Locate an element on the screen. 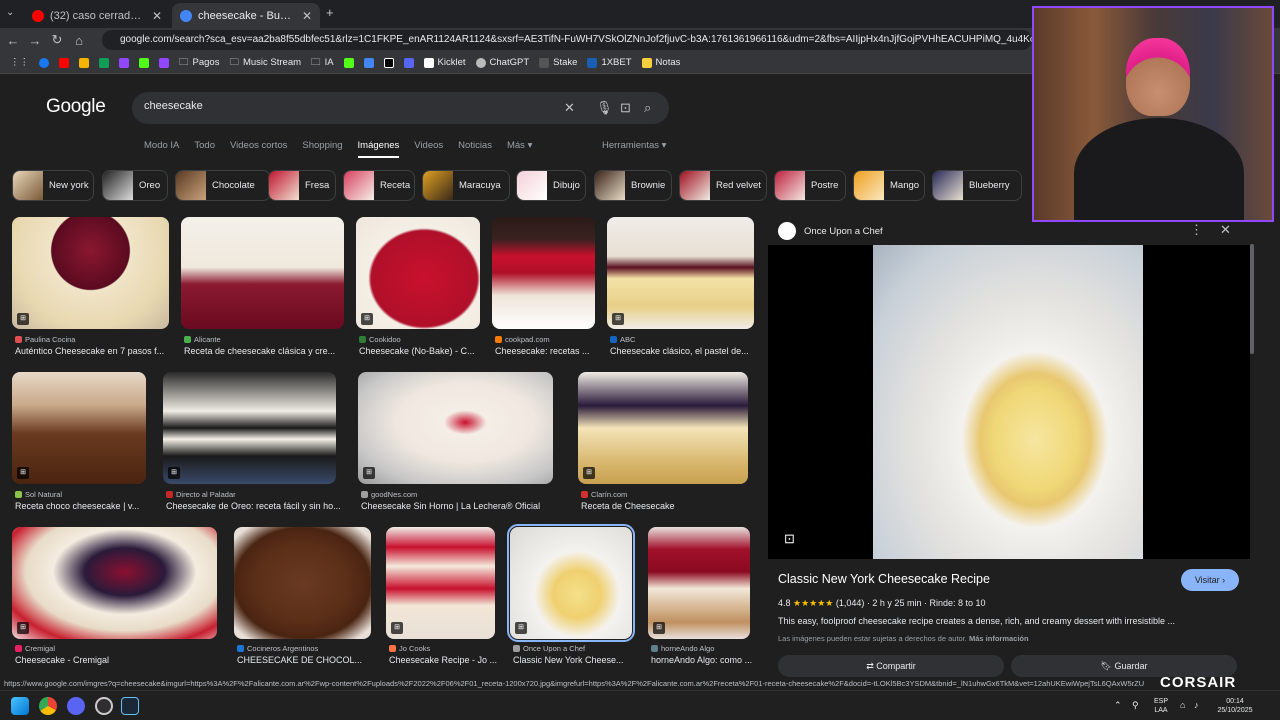 Image resolution: width=1280 pixels, height=720 pixels. google-logo: Google is located at coordinates (76, 107).